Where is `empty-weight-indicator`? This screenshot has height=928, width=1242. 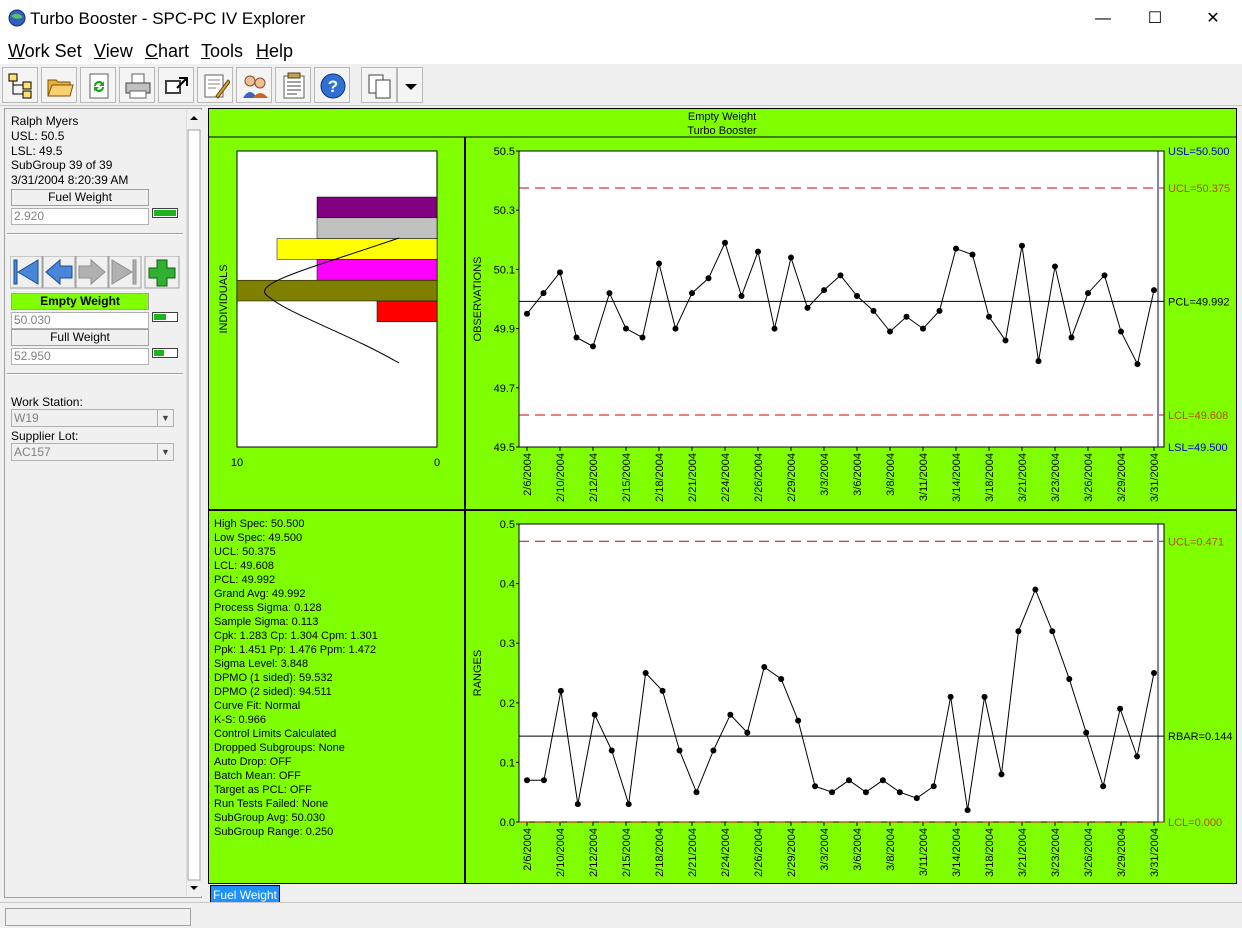 empty-weight-indicator is located at coordinates (165, 317).